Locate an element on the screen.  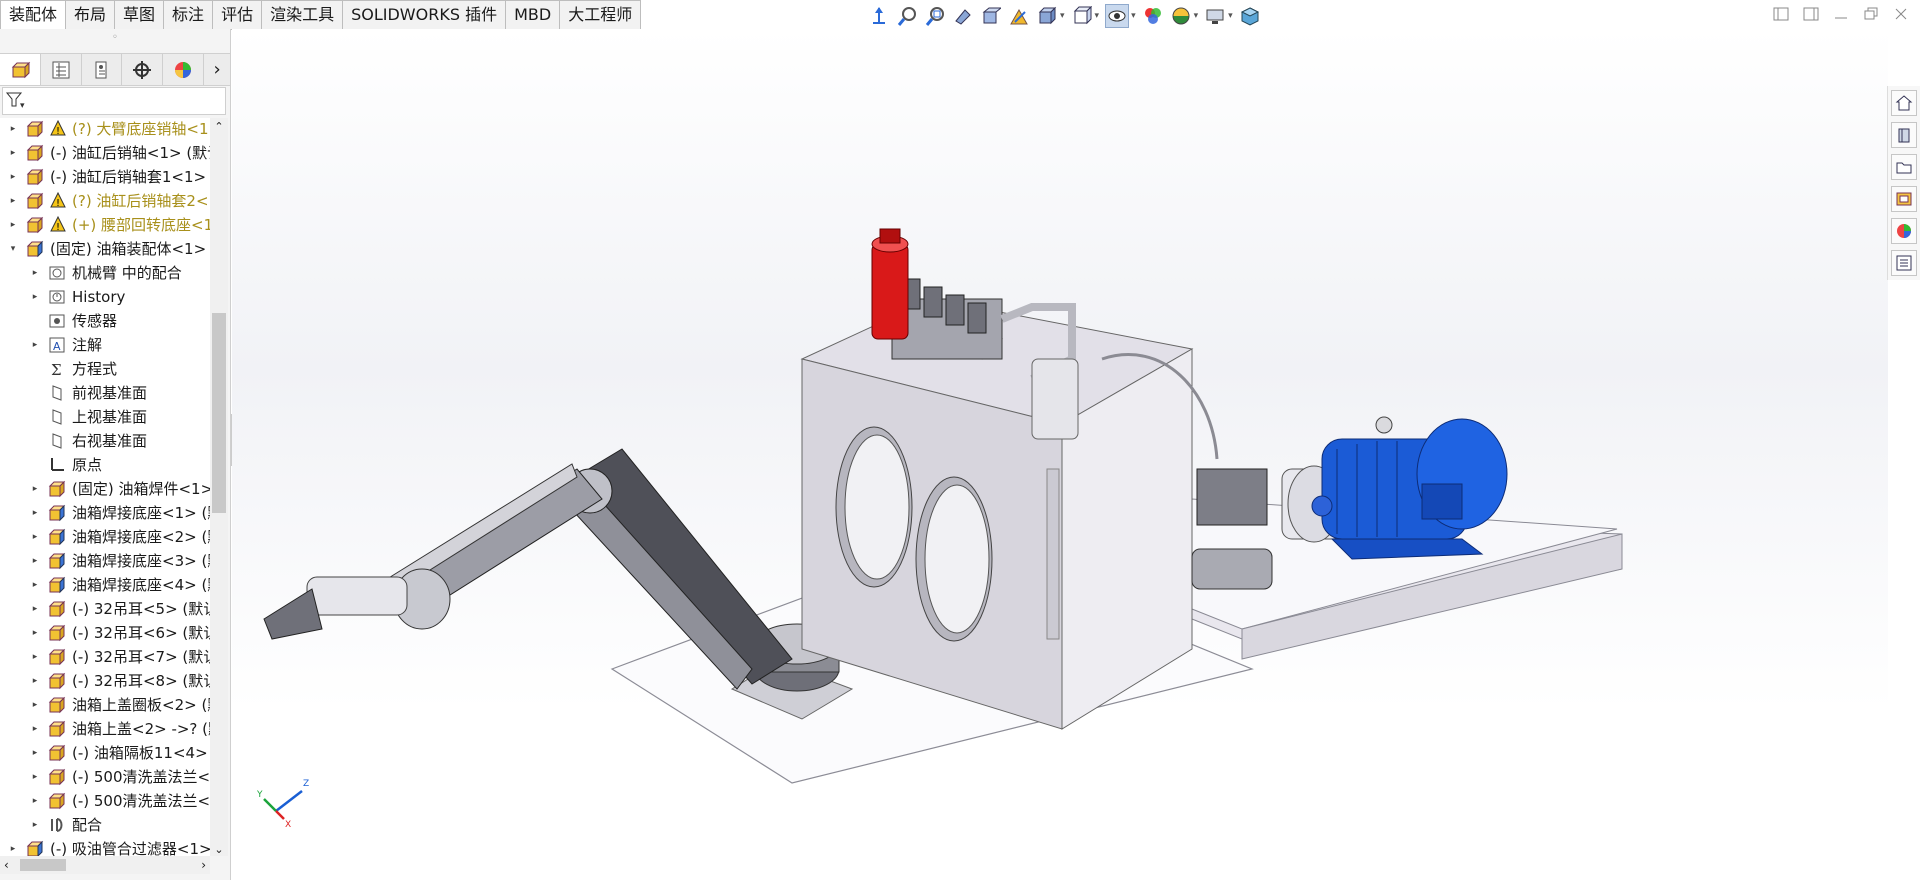
tree-item: ▸ 油箱上盖<2> ->? (默 is located at coordinates (105, 729).